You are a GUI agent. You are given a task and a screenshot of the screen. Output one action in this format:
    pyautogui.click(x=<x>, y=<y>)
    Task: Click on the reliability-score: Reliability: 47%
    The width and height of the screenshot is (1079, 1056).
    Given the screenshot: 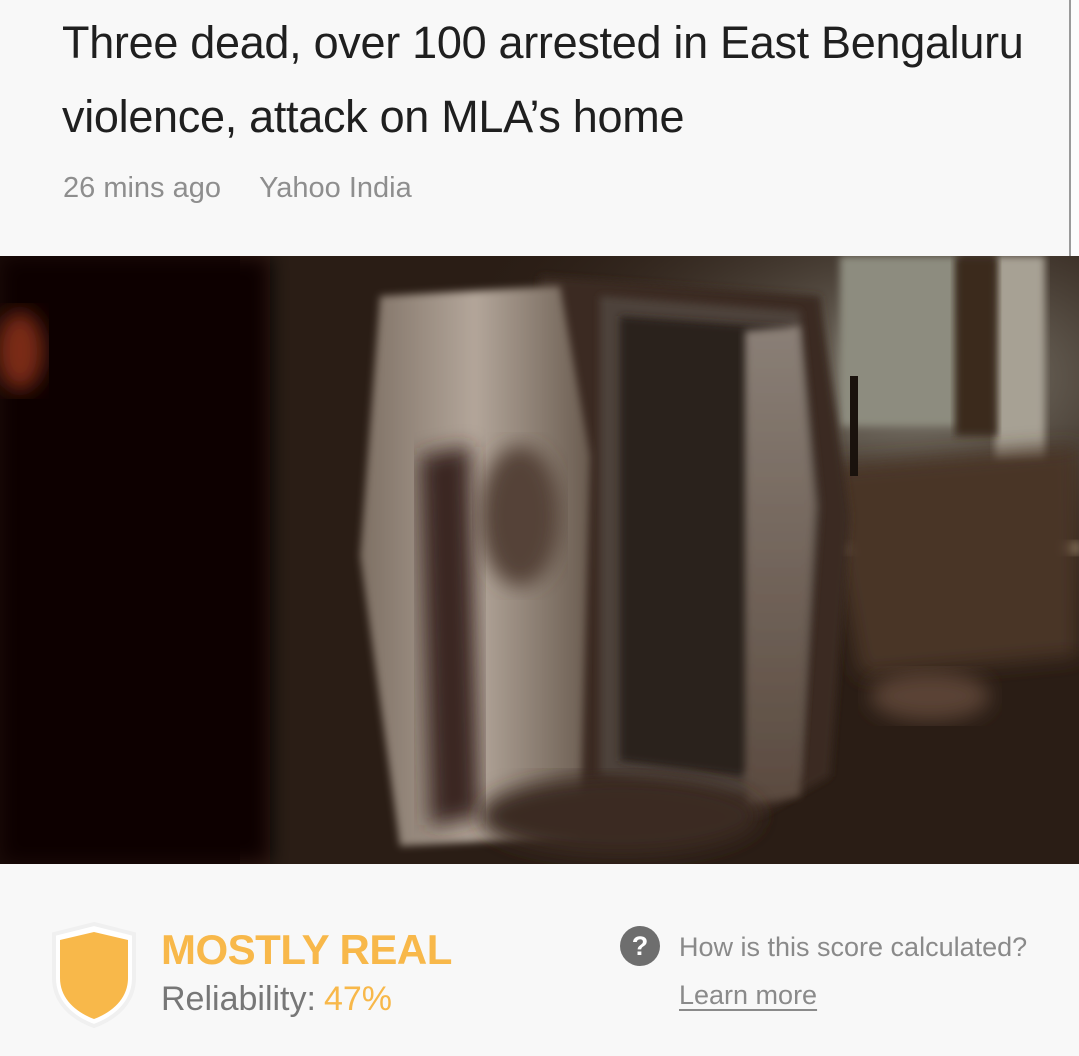 What is the action you would take?
    pyautogui.click(x=276, y=999)
    